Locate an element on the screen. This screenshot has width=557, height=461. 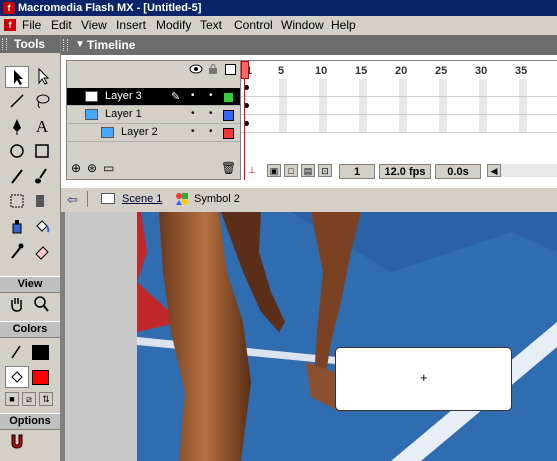
edit-multiple-frames-icon: ▤ is located at coordinates (308, 170).